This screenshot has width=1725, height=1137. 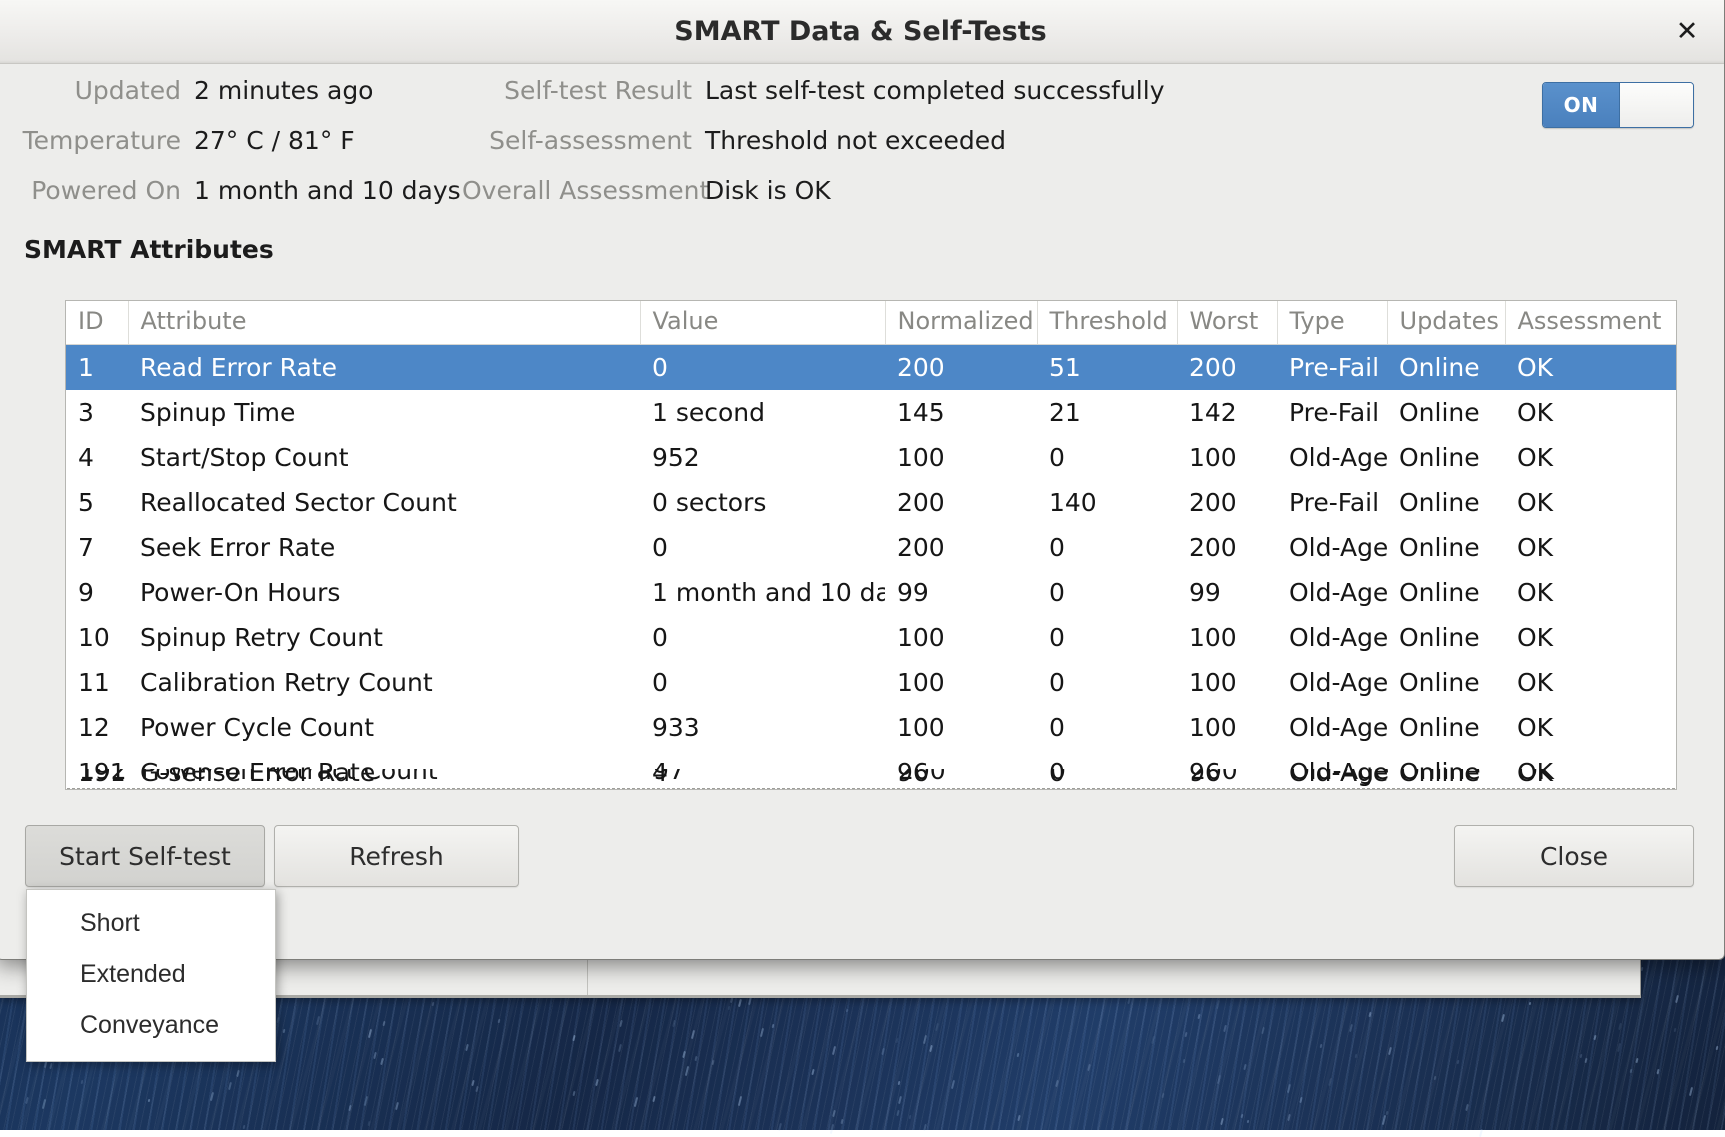 What do you see at coordinates (1227, 368) in the screenshot?
I see `cell-worst: 200` at bounding box center [1227, 368].